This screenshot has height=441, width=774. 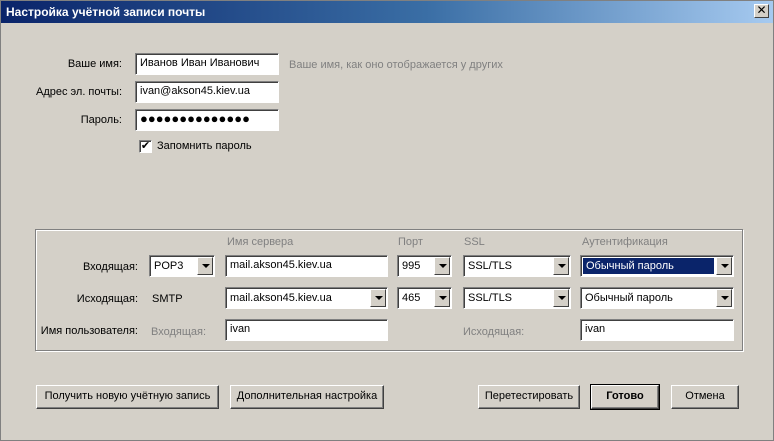 What do you see at coordinates (657, 330) in the screenshot?
I see `username-outgoing-field: ivan` at bounding box center [657, 330].